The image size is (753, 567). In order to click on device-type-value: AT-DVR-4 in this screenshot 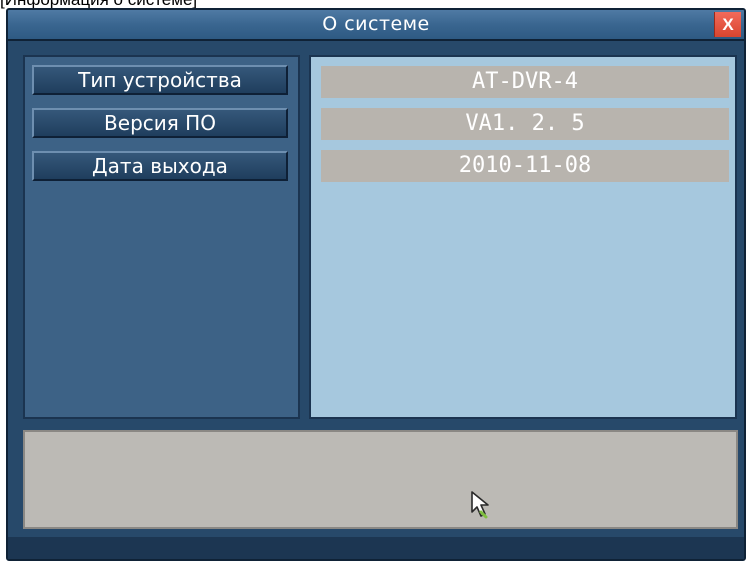, I will do `click(525, 82)`.